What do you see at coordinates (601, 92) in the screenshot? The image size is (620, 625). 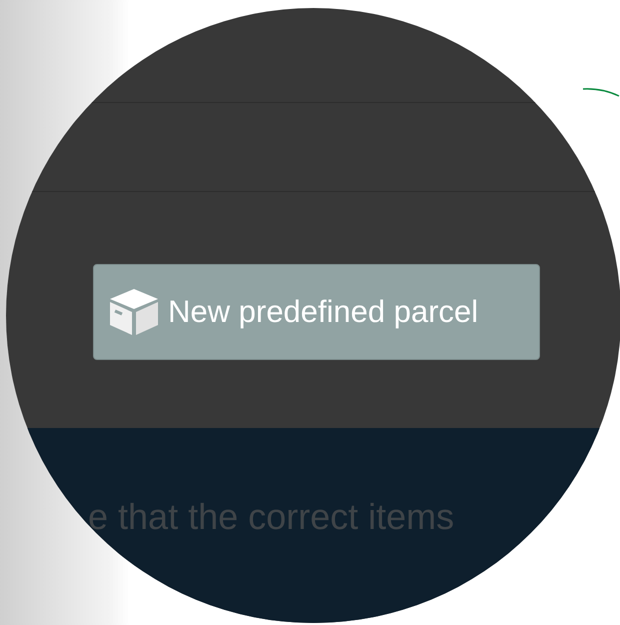 I see `curve-line` at bounding box center [601, 92].